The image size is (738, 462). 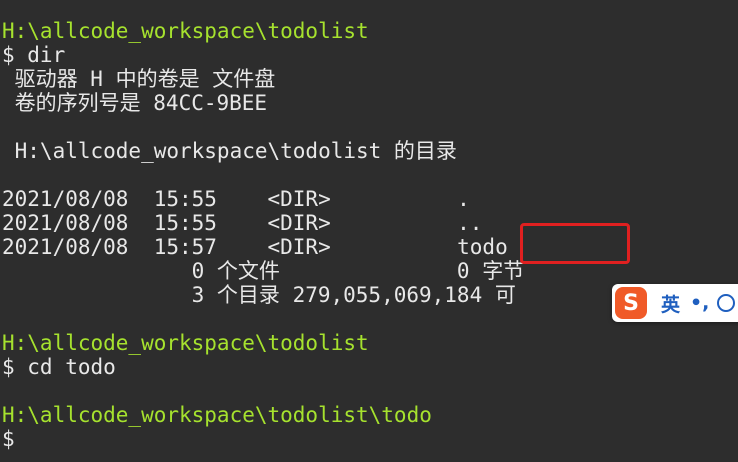 I want to click on smiley-icon, so click(x=726, y=303).